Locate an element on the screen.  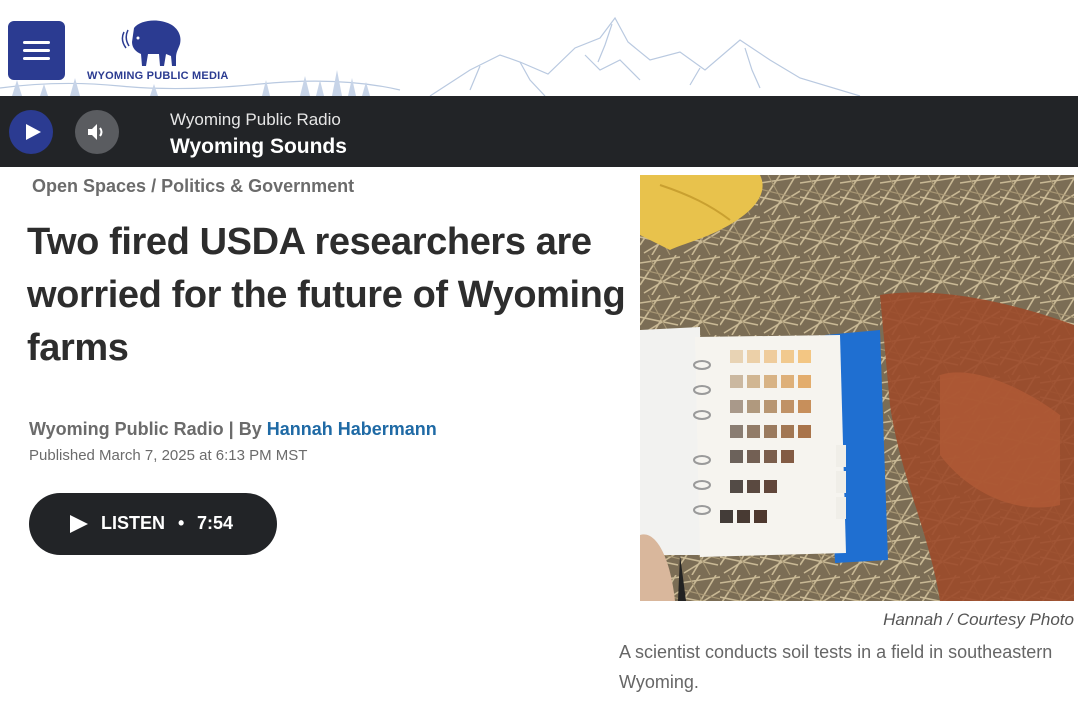
byline-source: Wyoming Public Radio | By is located at coordinates (145, 429).